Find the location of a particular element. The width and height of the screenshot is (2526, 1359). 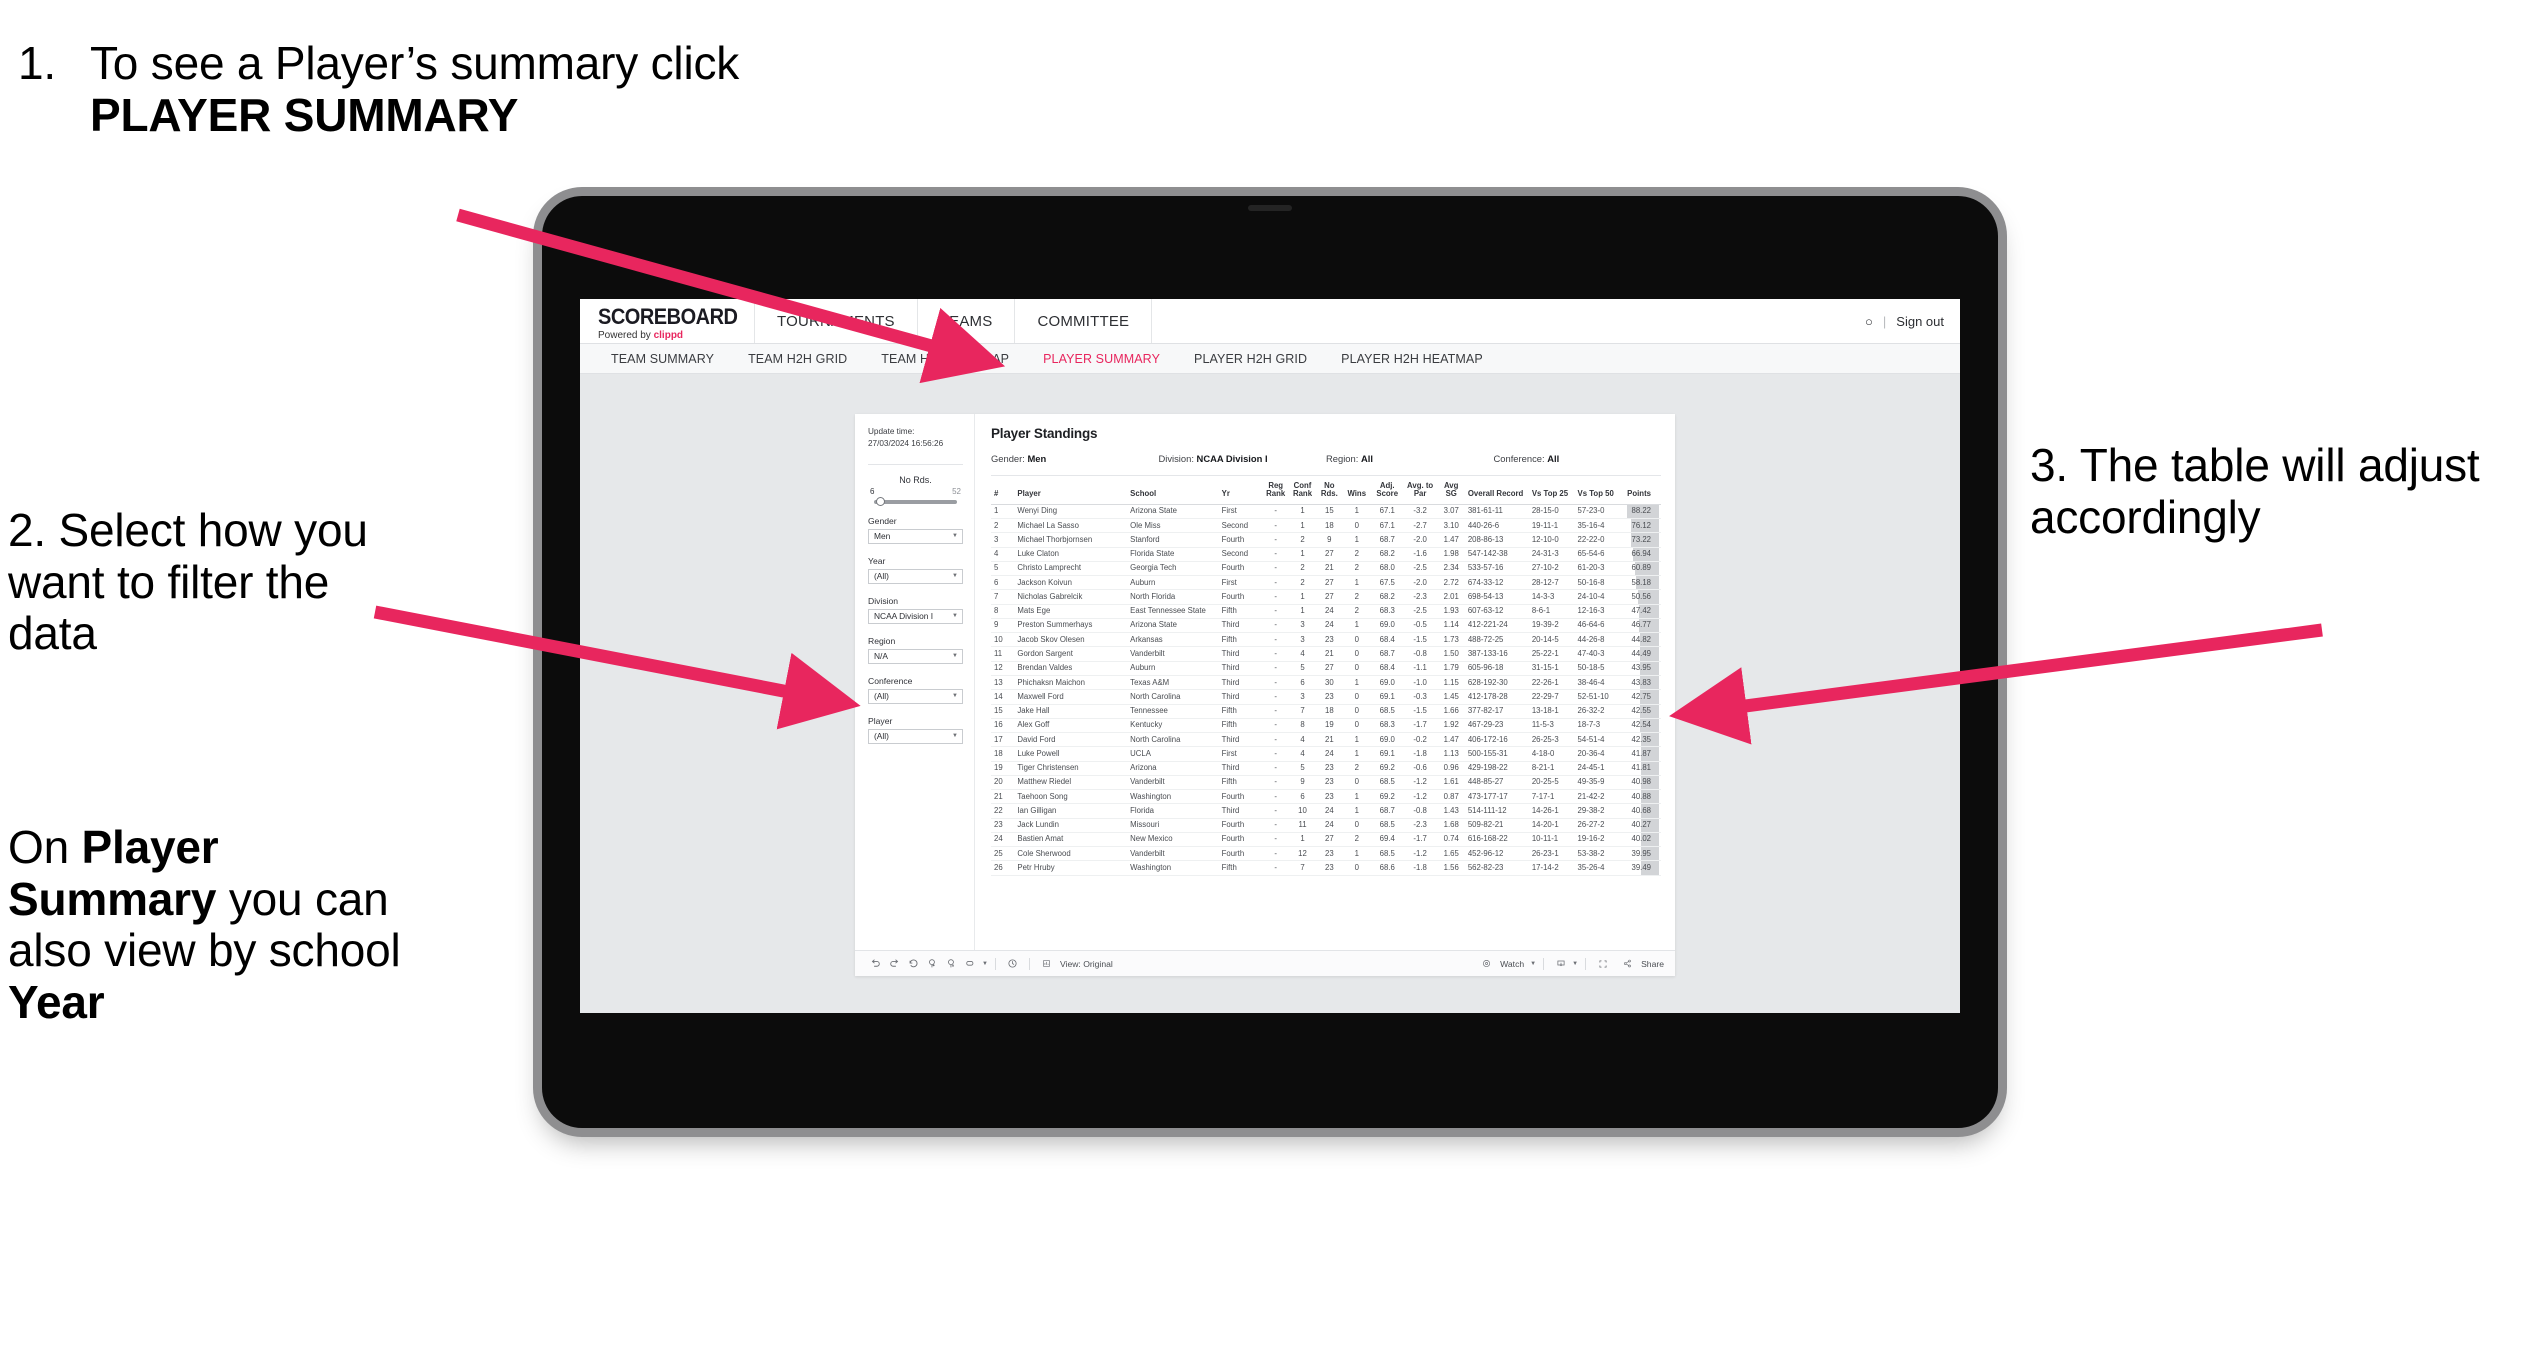

cell-conf-rank: 1 is located at coordinates (1302, 554).